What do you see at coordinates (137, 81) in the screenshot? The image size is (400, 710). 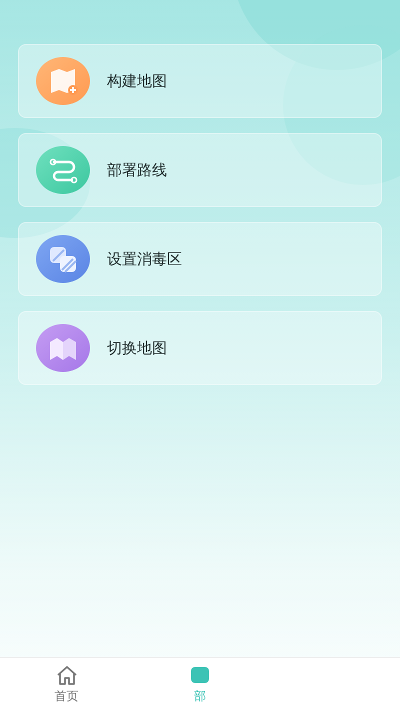 I see `menu-label: 构建地图` at bounding box center [137, 81].